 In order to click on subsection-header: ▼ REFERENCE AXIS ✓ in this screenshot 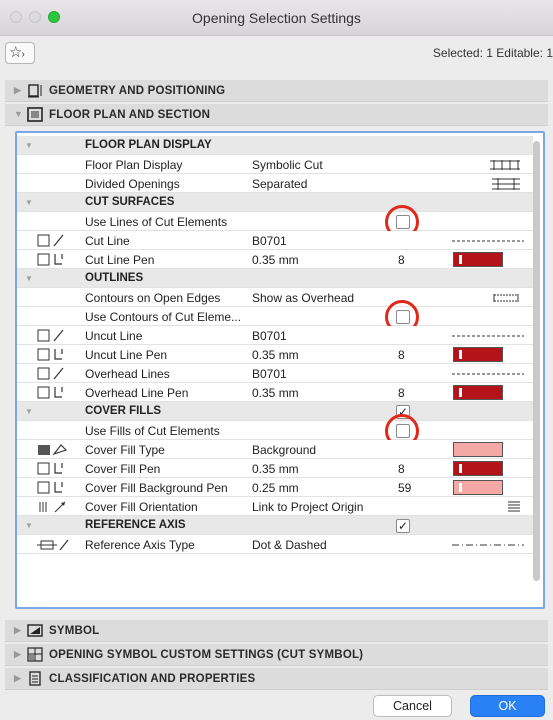, I will do `click(275, 525)`.